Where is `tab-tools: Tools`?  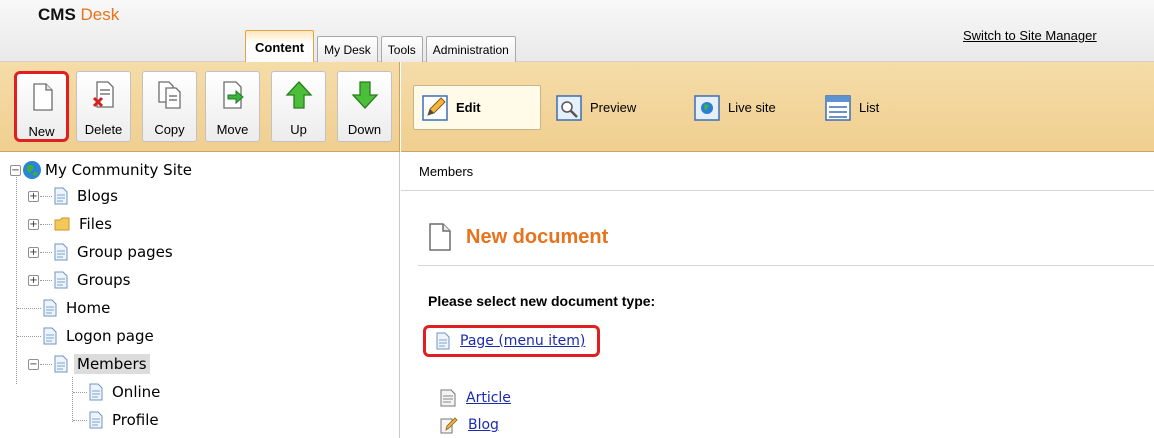 tab-tools: Tools is located at coordinates (401, 49).